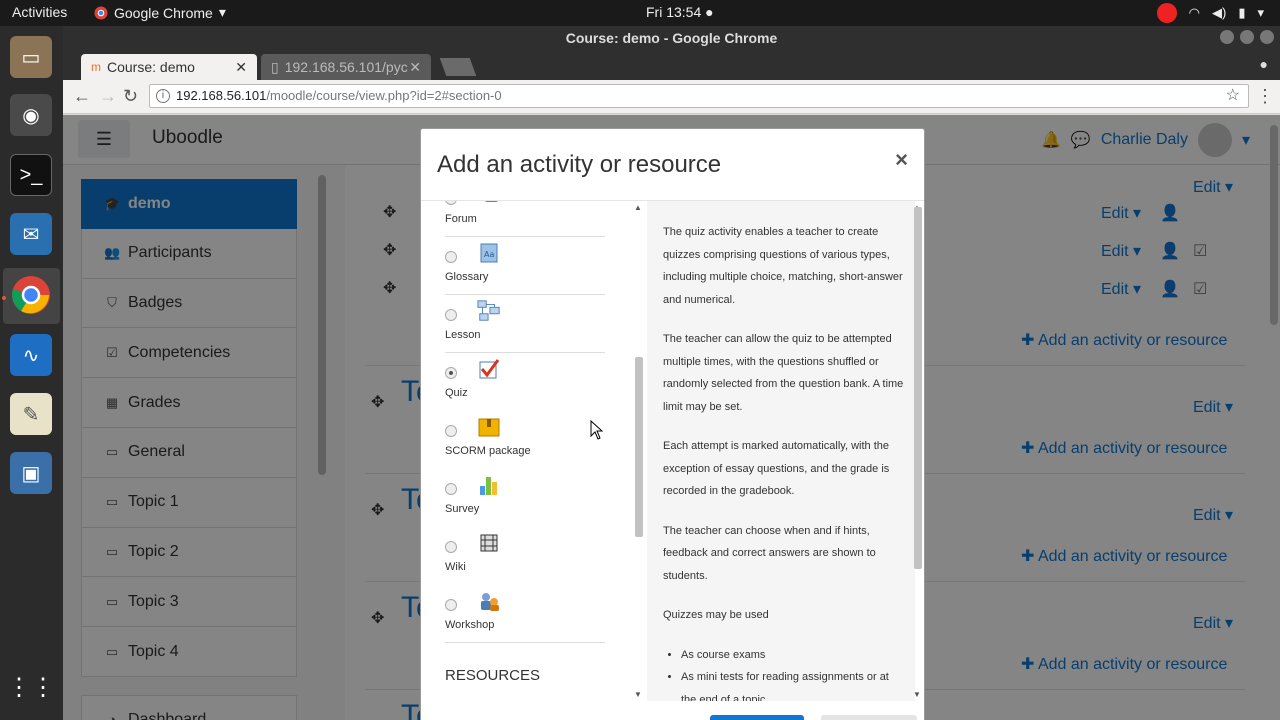 This screenshot has width=1280, height=720. I want to click on tab-course-demo: m Course: demo ✕, so click(169, 67).